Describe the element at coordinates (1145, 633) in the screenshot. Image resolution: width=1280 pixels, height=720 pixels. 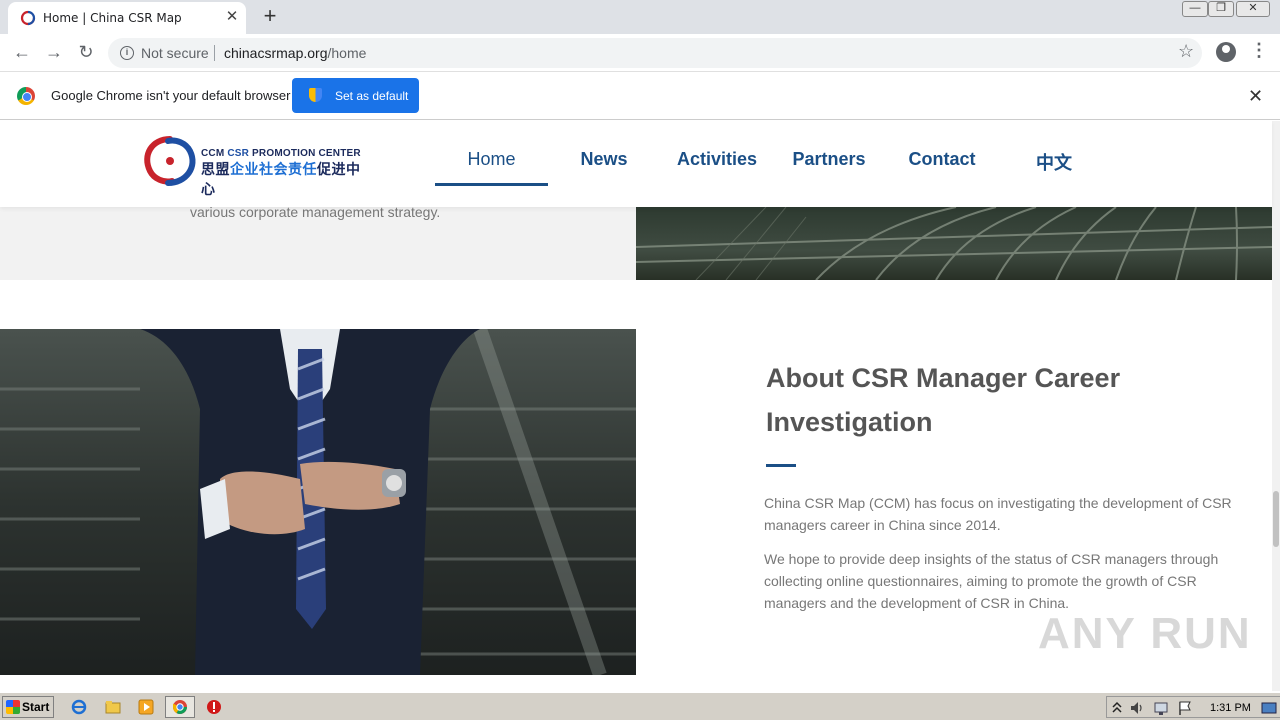
I see `anyrun-watermark: ANY RUN` at that location.